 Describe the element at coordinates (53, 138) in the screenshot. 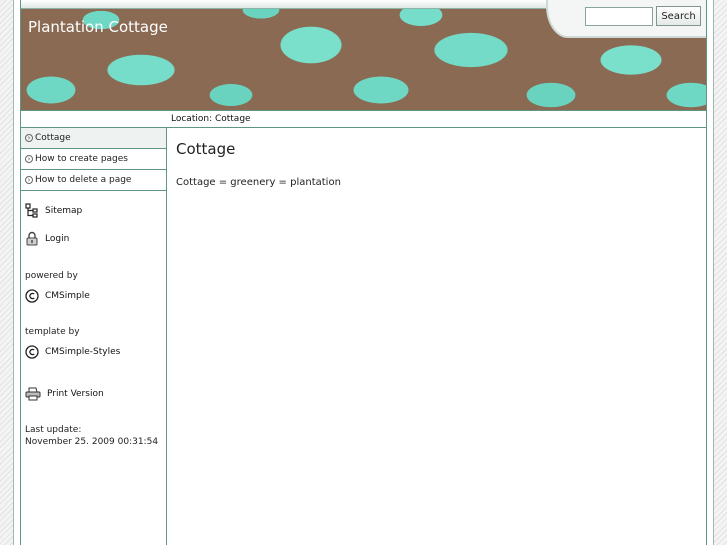

I see `menu-item-label: Cottage` at that location.